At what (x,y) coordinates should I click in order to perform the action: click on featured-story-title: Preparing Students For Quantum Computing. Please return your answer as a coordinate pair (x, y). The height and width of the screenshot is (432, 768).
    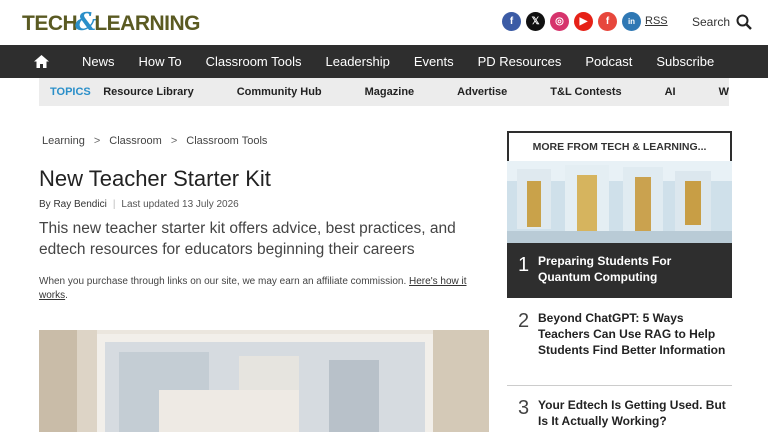
    Looking at the image, I should click on (630, 269).